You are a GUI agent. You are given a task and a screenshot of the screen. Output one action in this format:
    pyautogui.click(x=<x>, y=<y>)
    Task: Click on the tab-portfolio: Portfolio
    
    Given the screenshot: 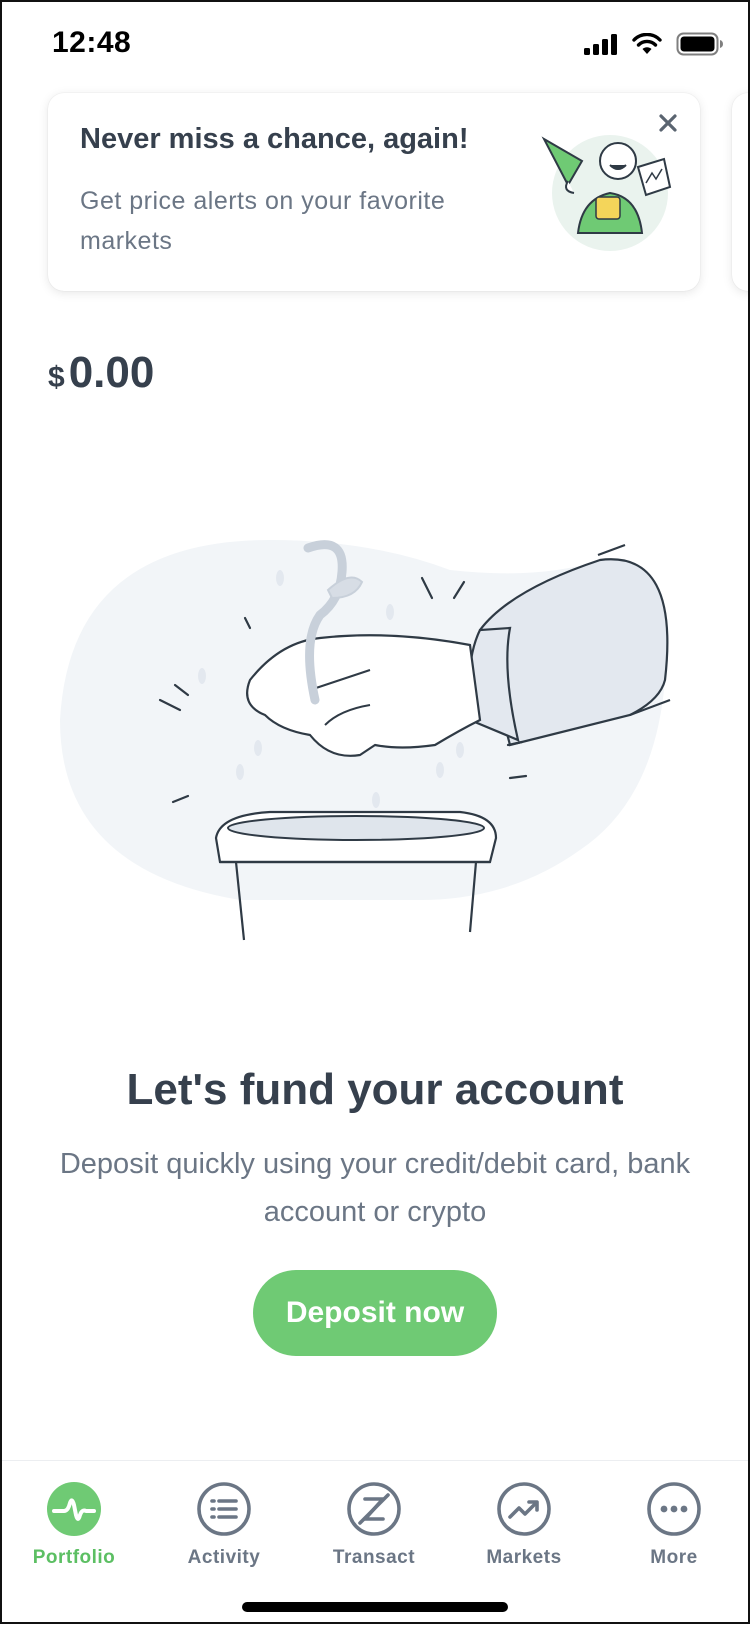 What is the action you would take?
    pyautogui.click(x=74, y=1525)
    